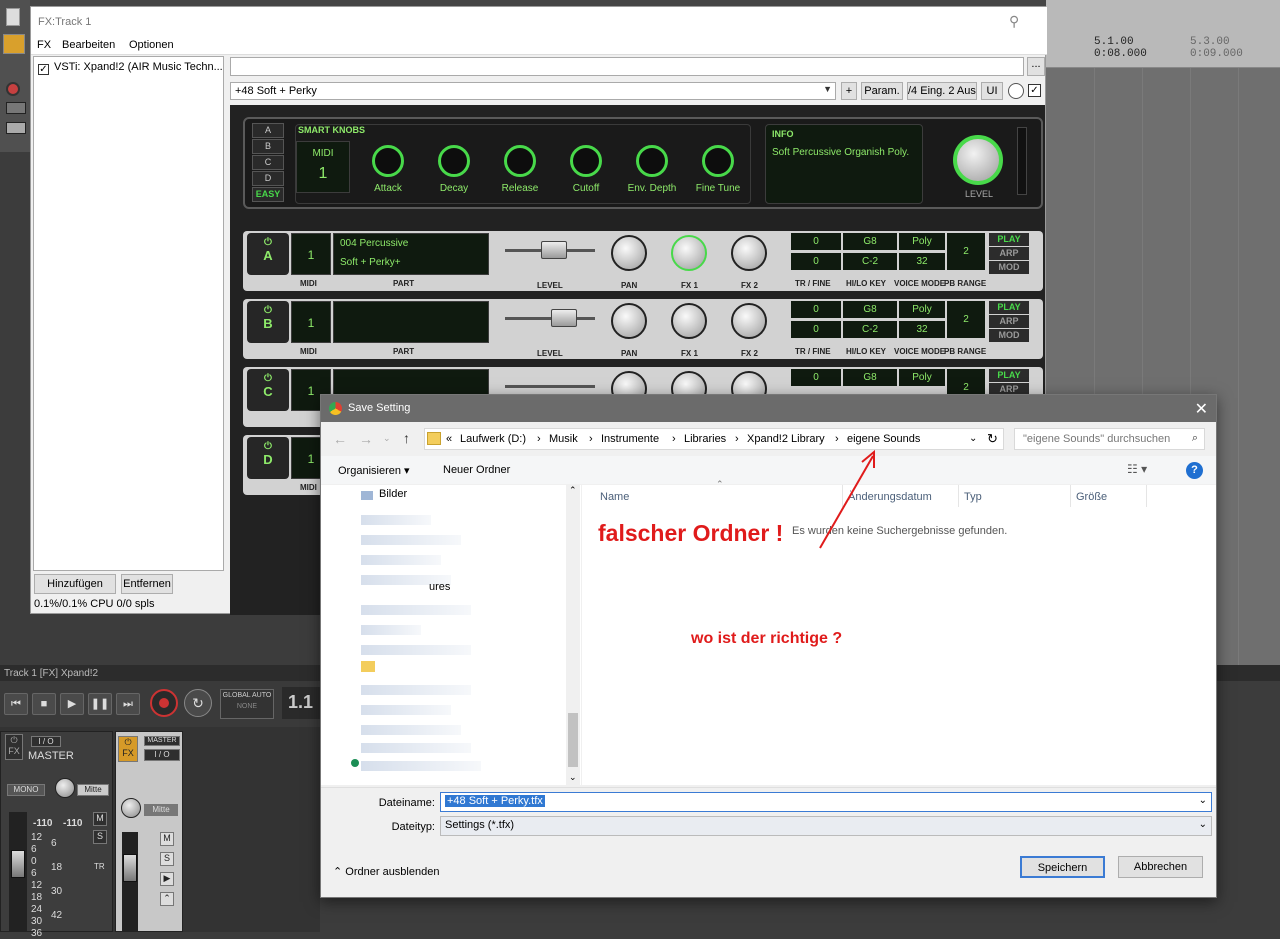 The height and width of the screenshot is (939, 1280). Describe the element at coordinates (88, 45) in the screenshot. I see `menu-bearbeiten: Bearbeiten` at that location.